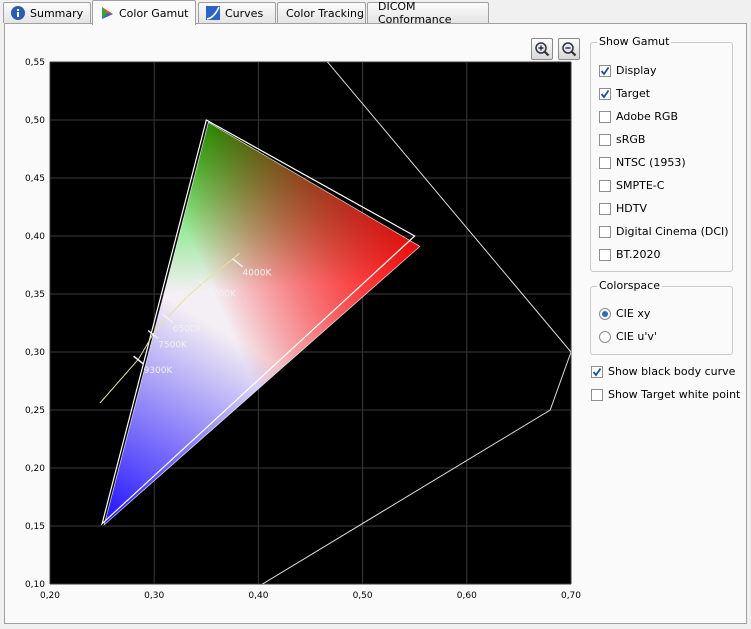  Describe the element at coordinates (50, 596) in the screenshot. I see `x-tick-label: 0,20` at that location.